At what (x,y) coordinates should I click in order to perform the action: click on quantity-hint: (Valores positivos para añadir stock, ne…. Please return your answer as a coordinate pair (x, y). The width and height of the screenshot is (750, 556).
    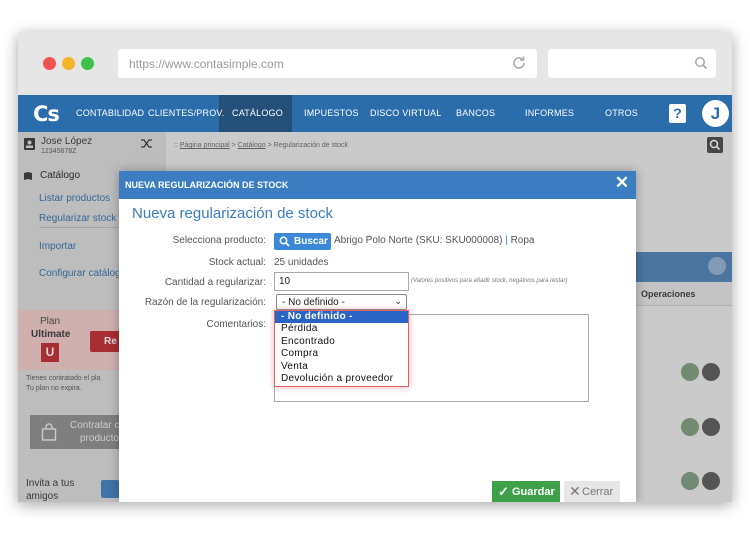
    Looking at the image, I should click on (489, 281).